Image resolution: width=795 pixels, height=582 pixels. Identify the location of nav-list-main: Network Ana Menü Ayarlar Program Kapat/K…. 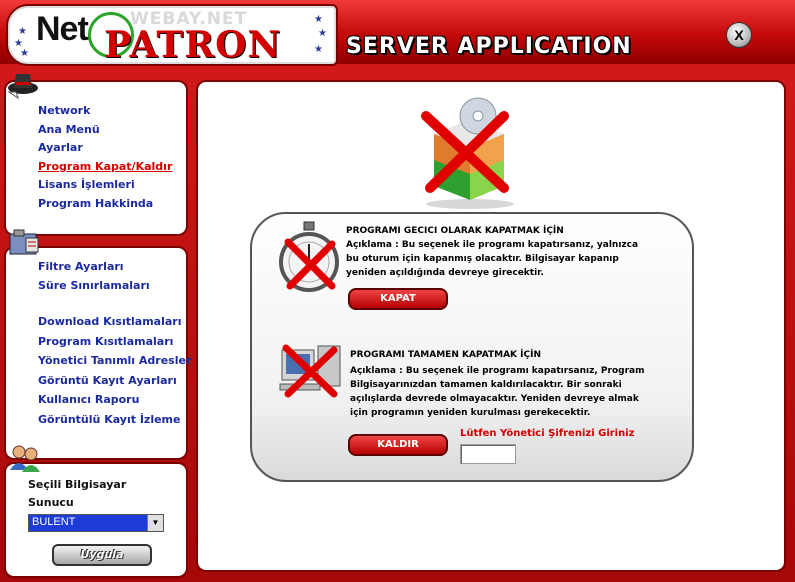
(105, 157).